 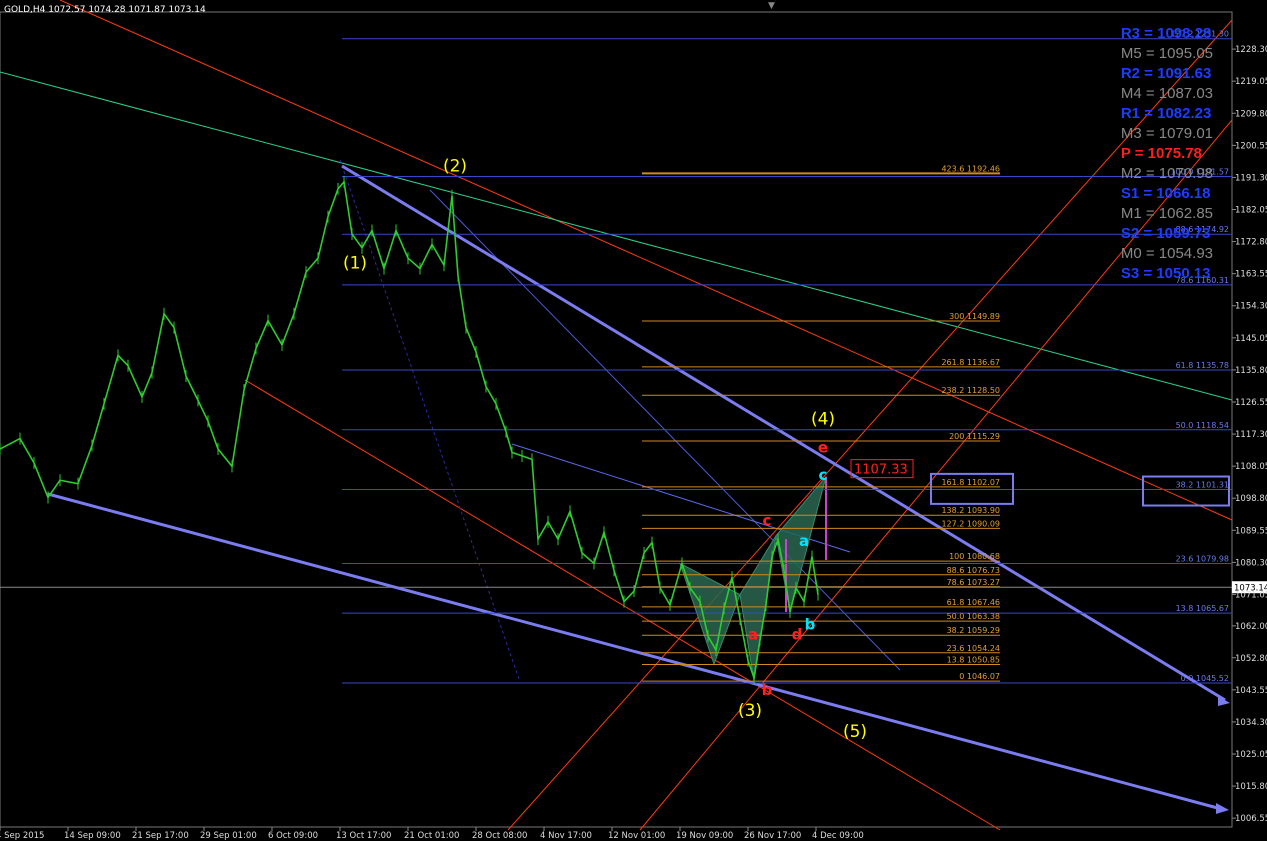 What do you see at coordinates (1251, 146) in the screenshot?
I see `price-axis-label: 1200.55` at bounding box center [1251, 146].